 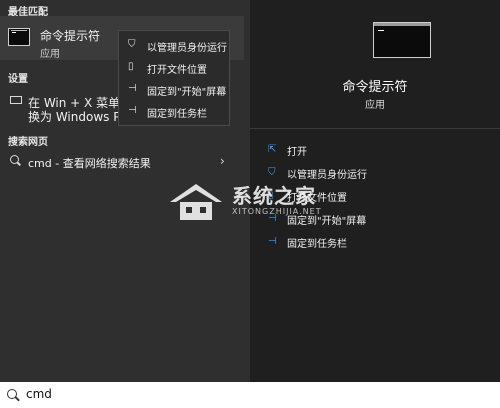 I want to click on laptop-icon, so click(x=16, y=100).